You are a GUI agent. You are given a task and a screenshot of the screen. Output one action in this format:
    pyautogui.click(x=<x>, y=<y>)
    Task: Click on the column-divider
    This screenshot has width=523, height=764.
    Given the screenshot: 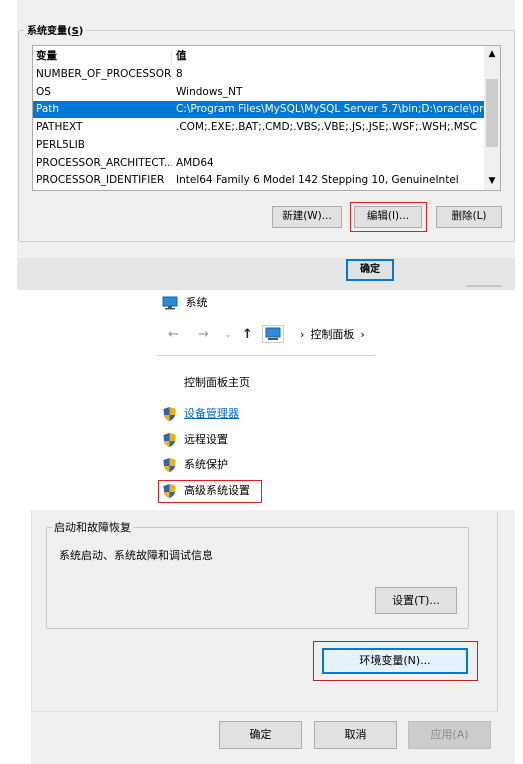 What is the action you would take?
    pyautogui.click(x=171, y=56)
    